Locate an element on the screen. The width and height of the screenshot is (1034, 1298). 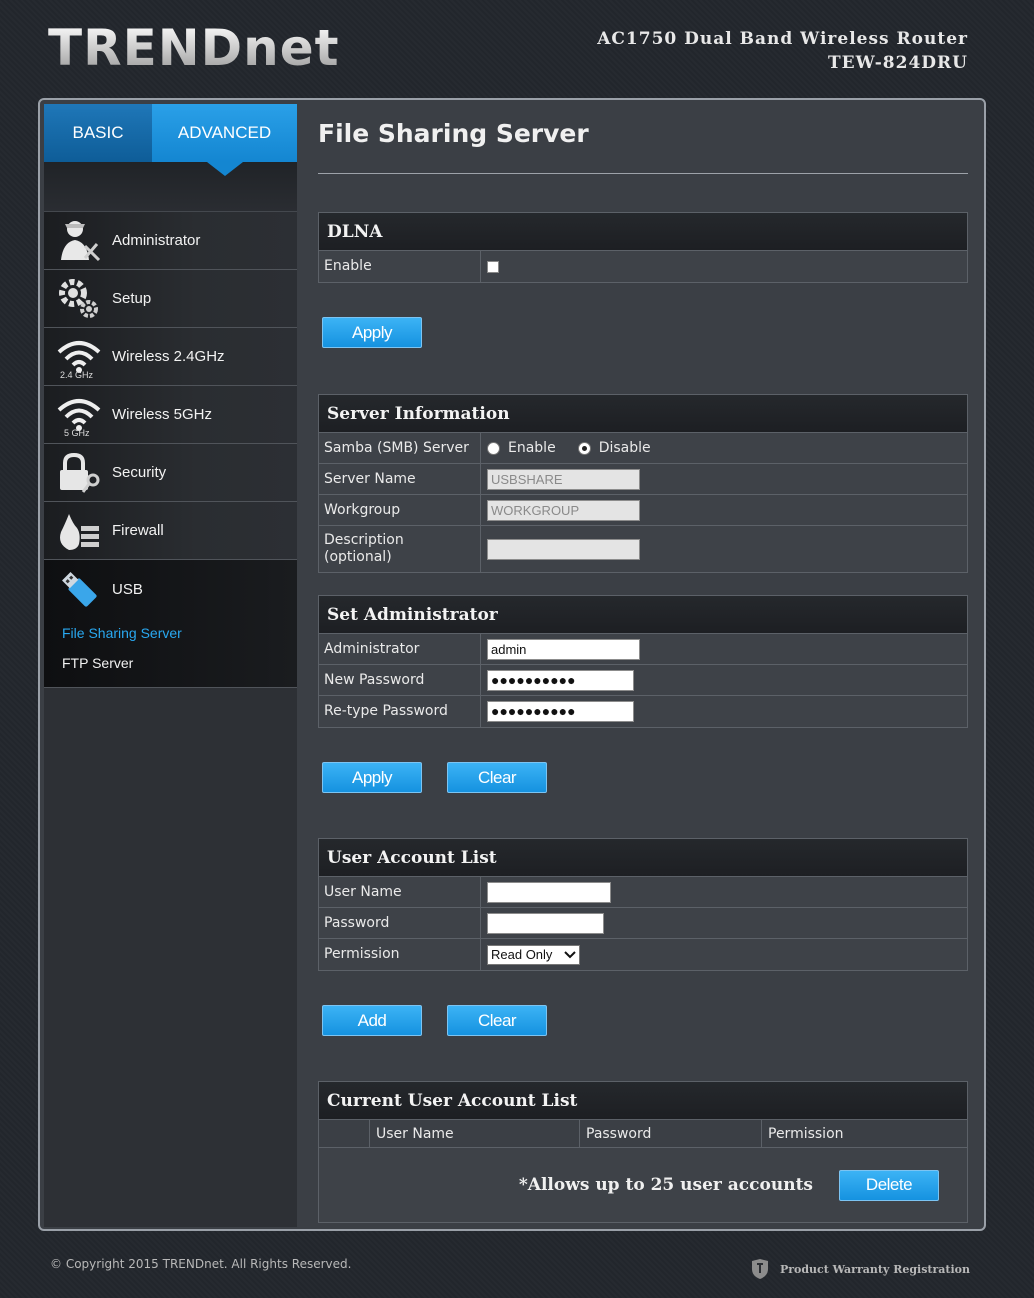
user-clear-button: Clear is located at coordinates (497, 1020).